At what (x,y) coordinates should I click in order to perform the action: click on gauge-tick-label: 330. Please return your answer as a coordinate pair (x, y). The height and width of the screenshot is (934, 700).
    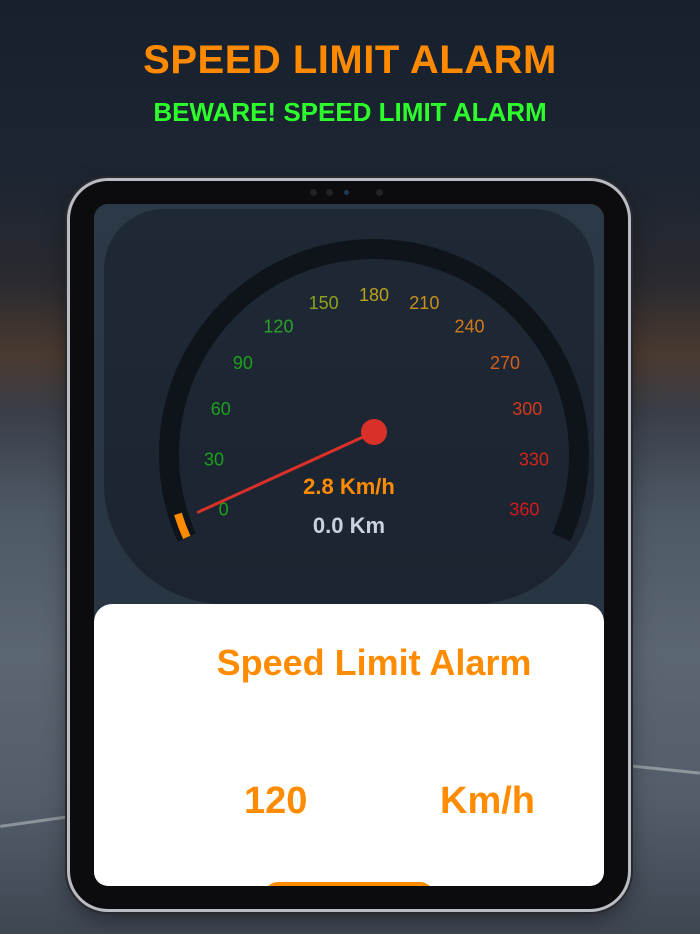
    Looking at the image, I should click on (534, 460).